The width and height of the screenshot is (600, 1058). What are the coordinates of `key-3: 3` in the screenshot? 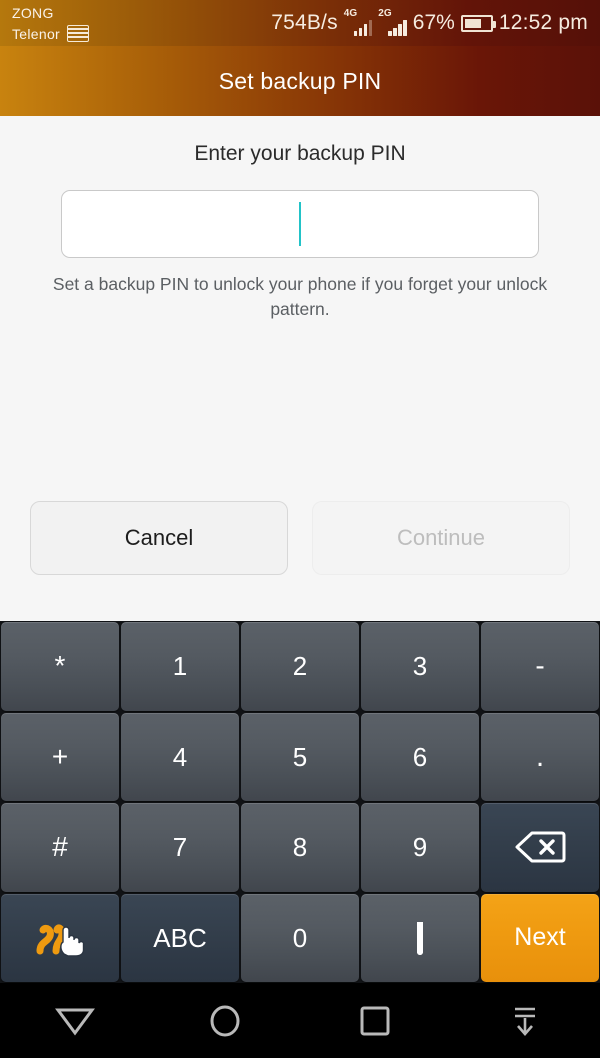 It's located at (420, 666).